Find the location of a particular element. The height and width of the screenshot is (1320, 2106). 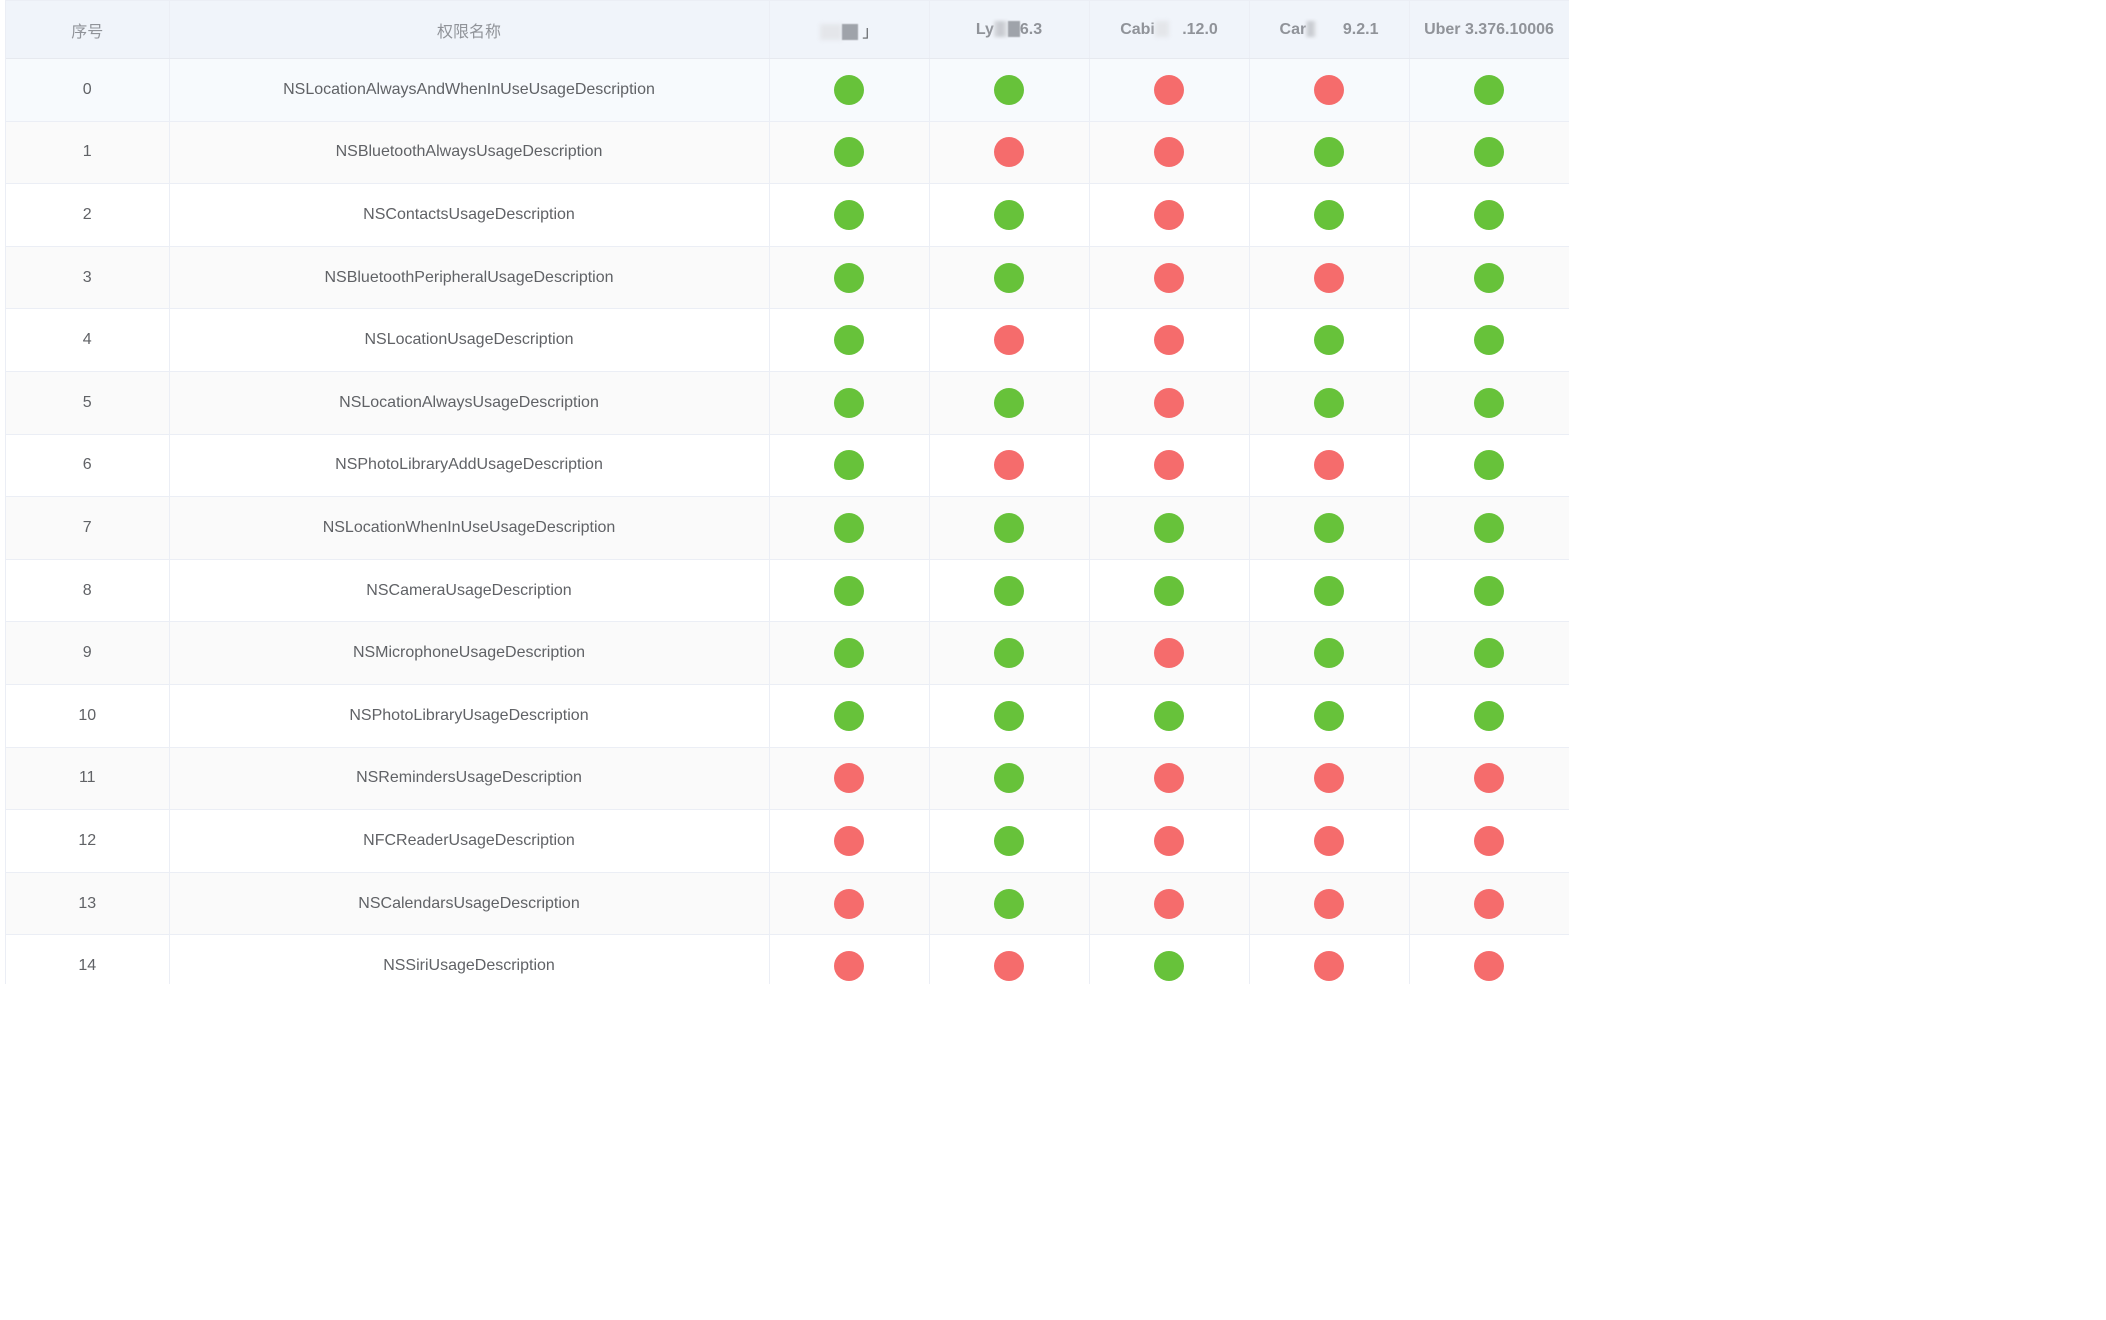

app-column-header-2: Ly 6.3 is located at coordinates (1009, 30).